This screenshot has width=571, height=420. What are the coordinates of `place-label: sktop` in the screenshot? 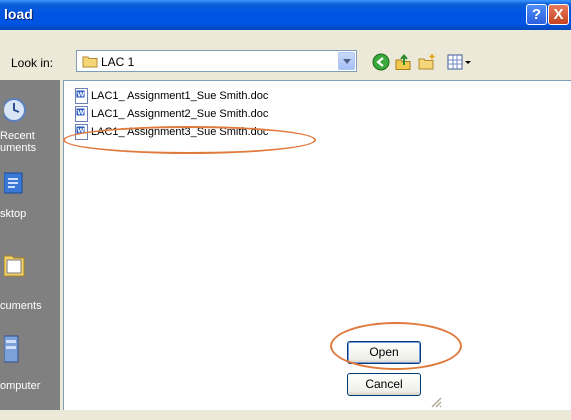 It's located at (13, 214).